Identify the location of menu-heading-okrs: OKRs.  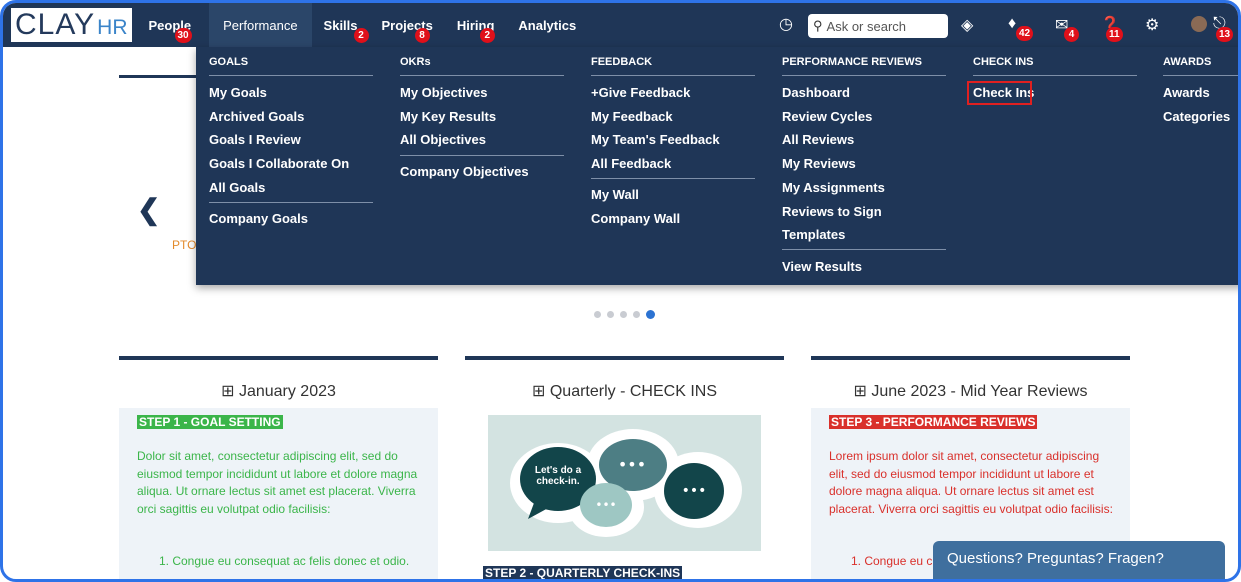
(415, 62).